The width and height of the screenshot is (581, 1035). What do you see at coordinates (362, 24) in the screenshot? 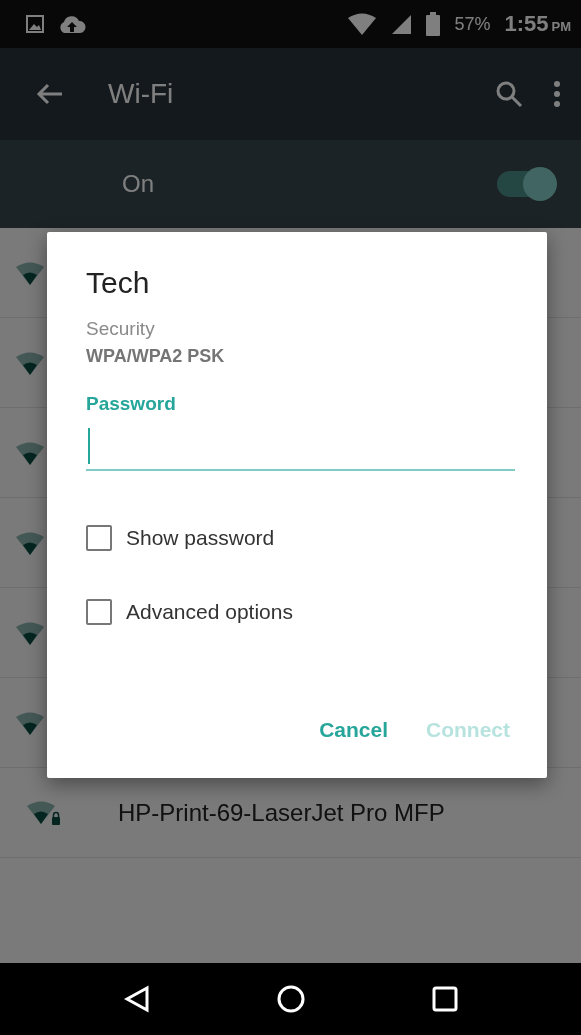
I see `wifi-signal-icon` at bounding box center [362, 24].